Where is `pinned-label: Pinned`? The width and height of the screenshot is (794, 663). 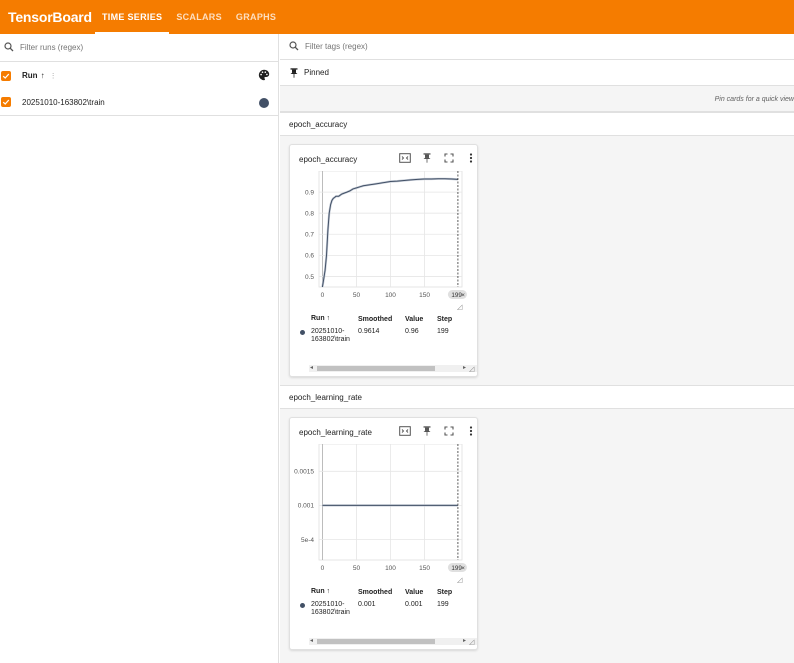 pinned-label: Pinned is located at coordinates (316, 72).